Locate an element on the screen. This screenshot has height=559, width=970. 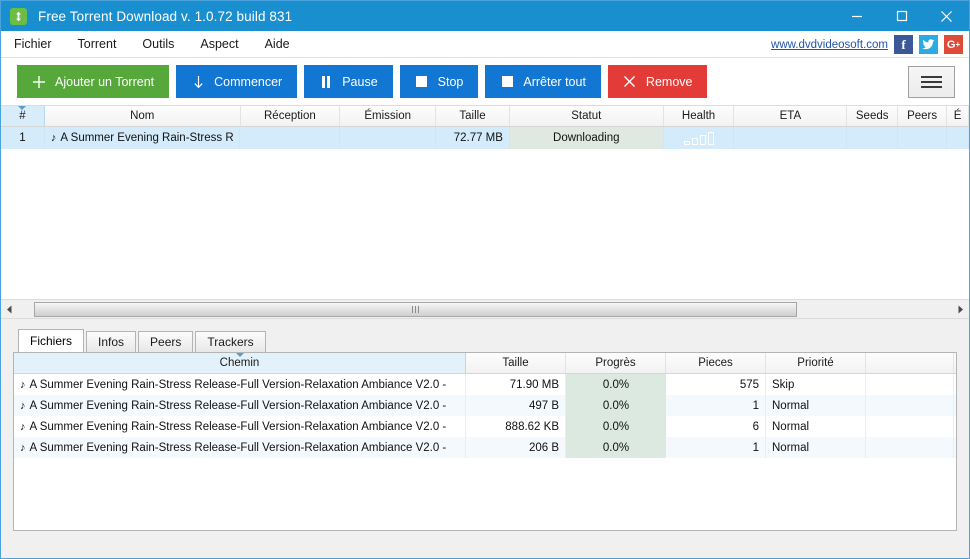
file-column-header-taille: Taille is located at coordinates (516, 363).